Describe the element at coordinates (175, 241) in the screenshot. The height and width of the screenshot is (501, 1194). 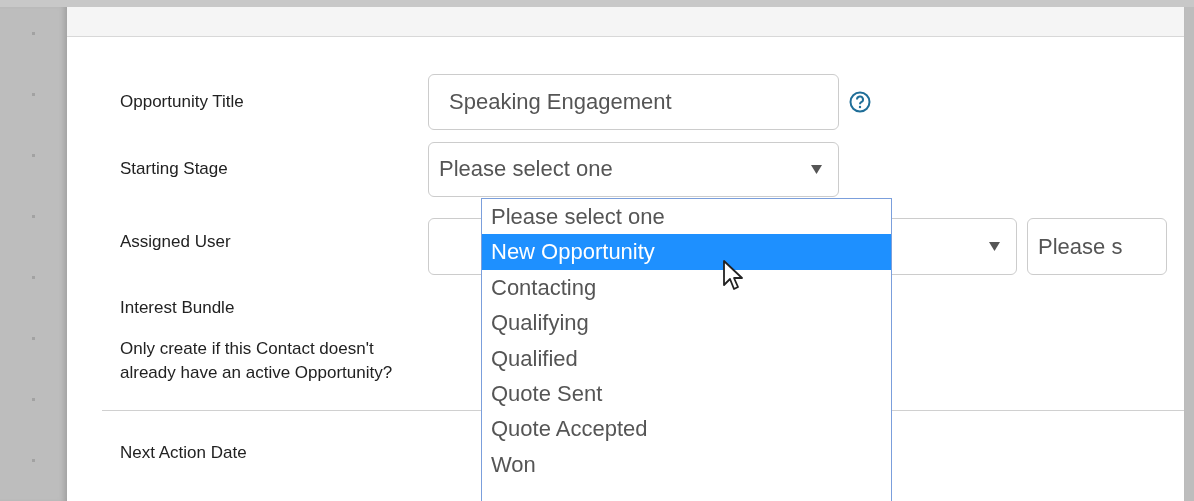
I see `field-label: Assigned User` at that location.